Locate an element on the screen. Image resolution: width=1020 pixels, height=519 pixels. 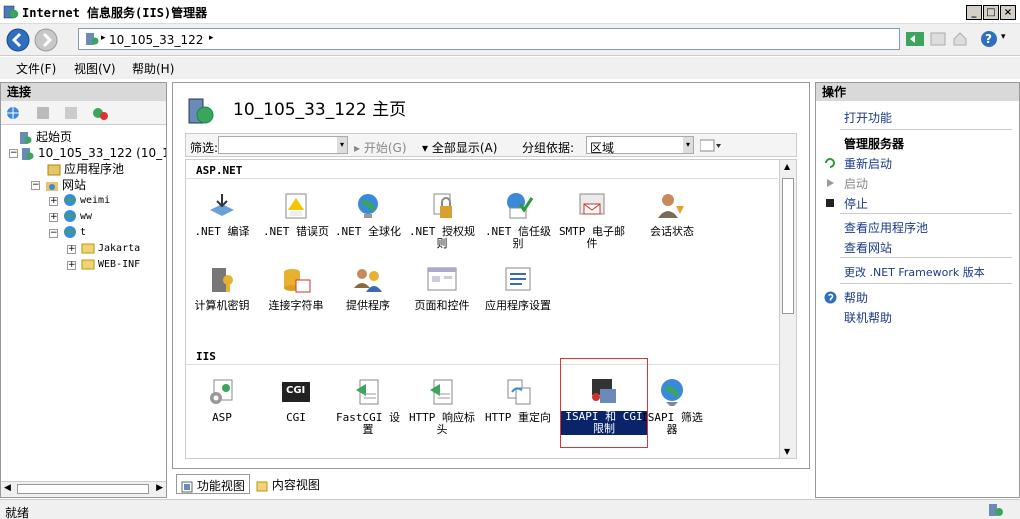
feature-http-redirect: HTTP 重定向 is located at coordinates (518, 400).